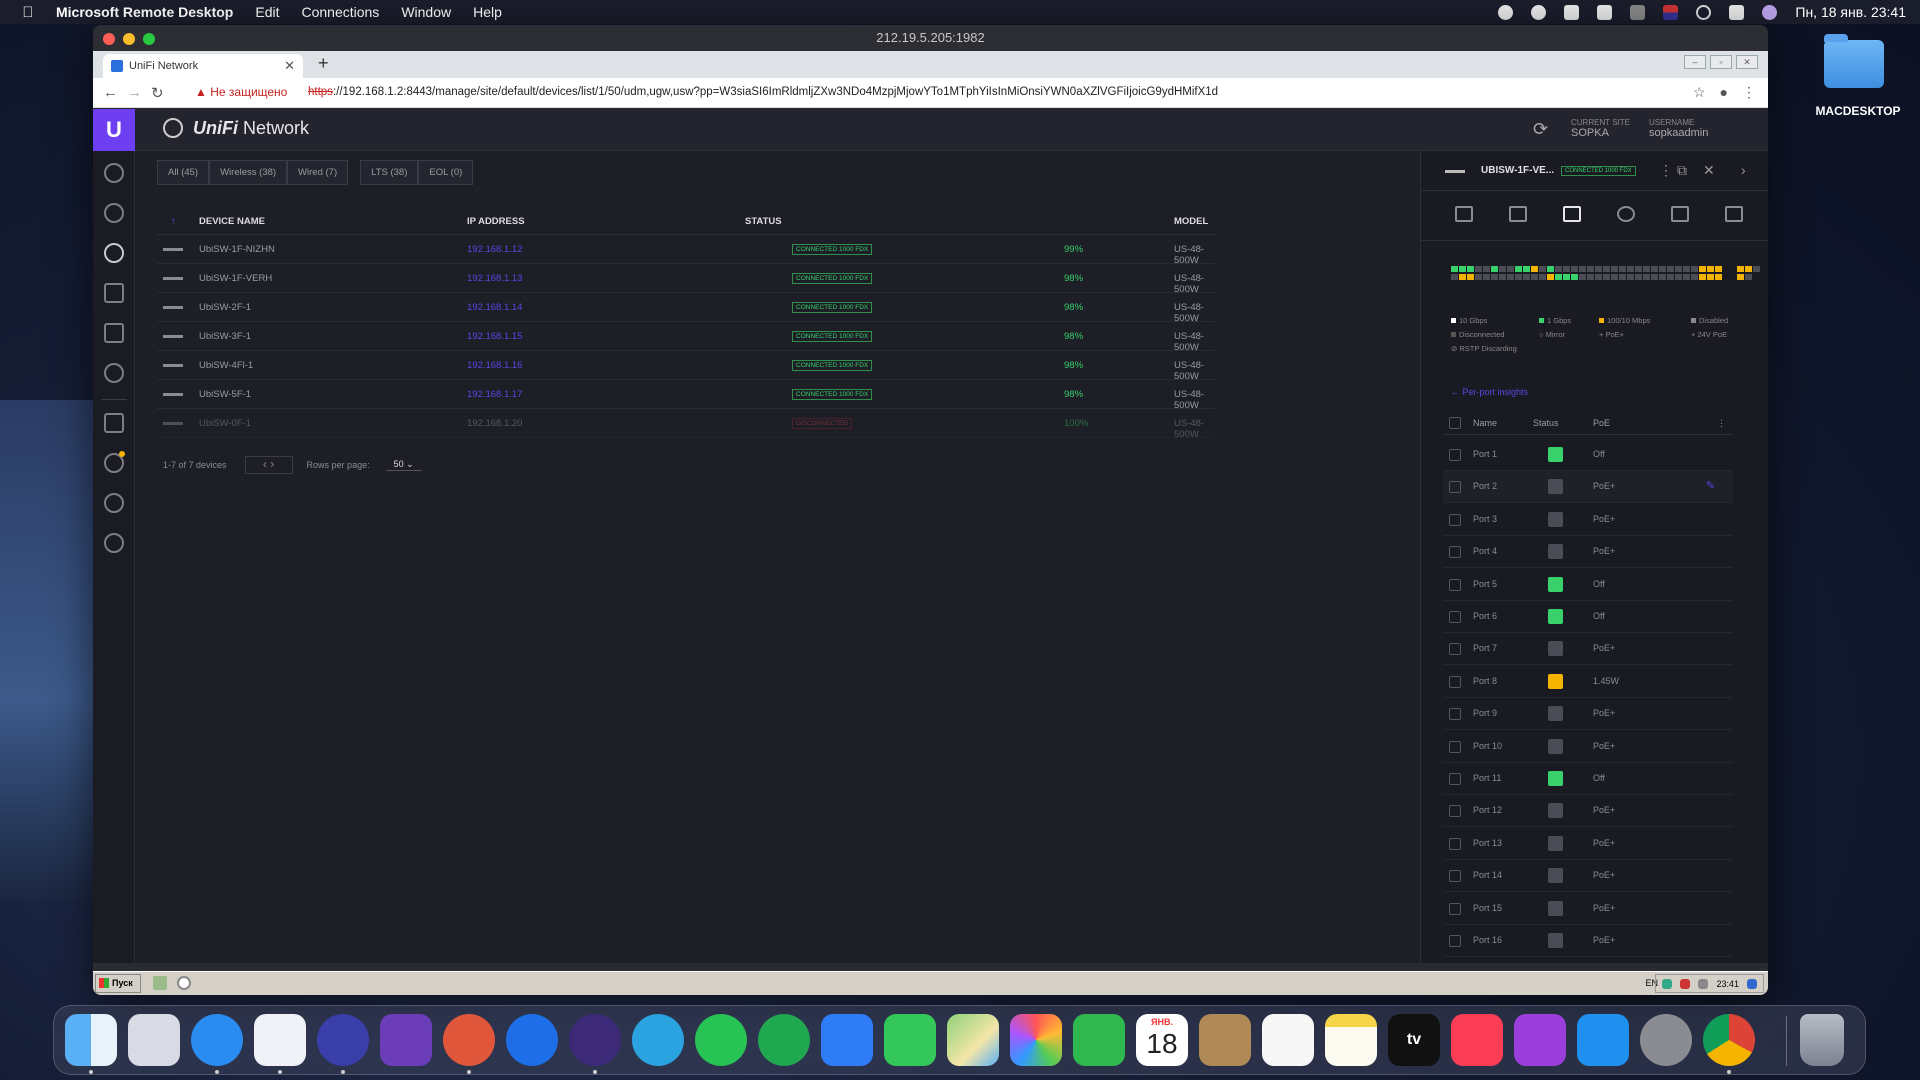 The width and height of the screenshot is (1920, 1080). What do you see at coordinates (343, 1040) in the screenshot?
I see `browser-app-icon` at bounding box center [343, 1040].